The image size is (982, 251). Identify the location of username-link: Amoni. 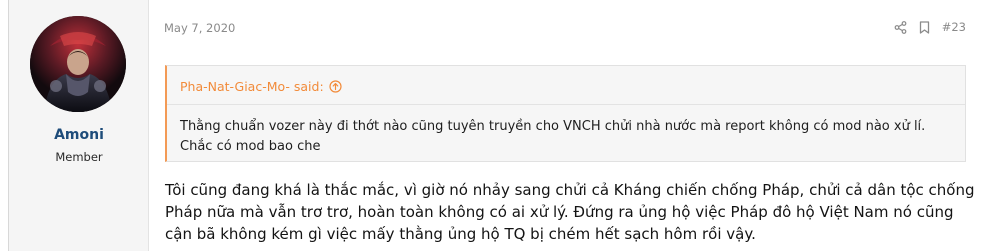
(79, 135).